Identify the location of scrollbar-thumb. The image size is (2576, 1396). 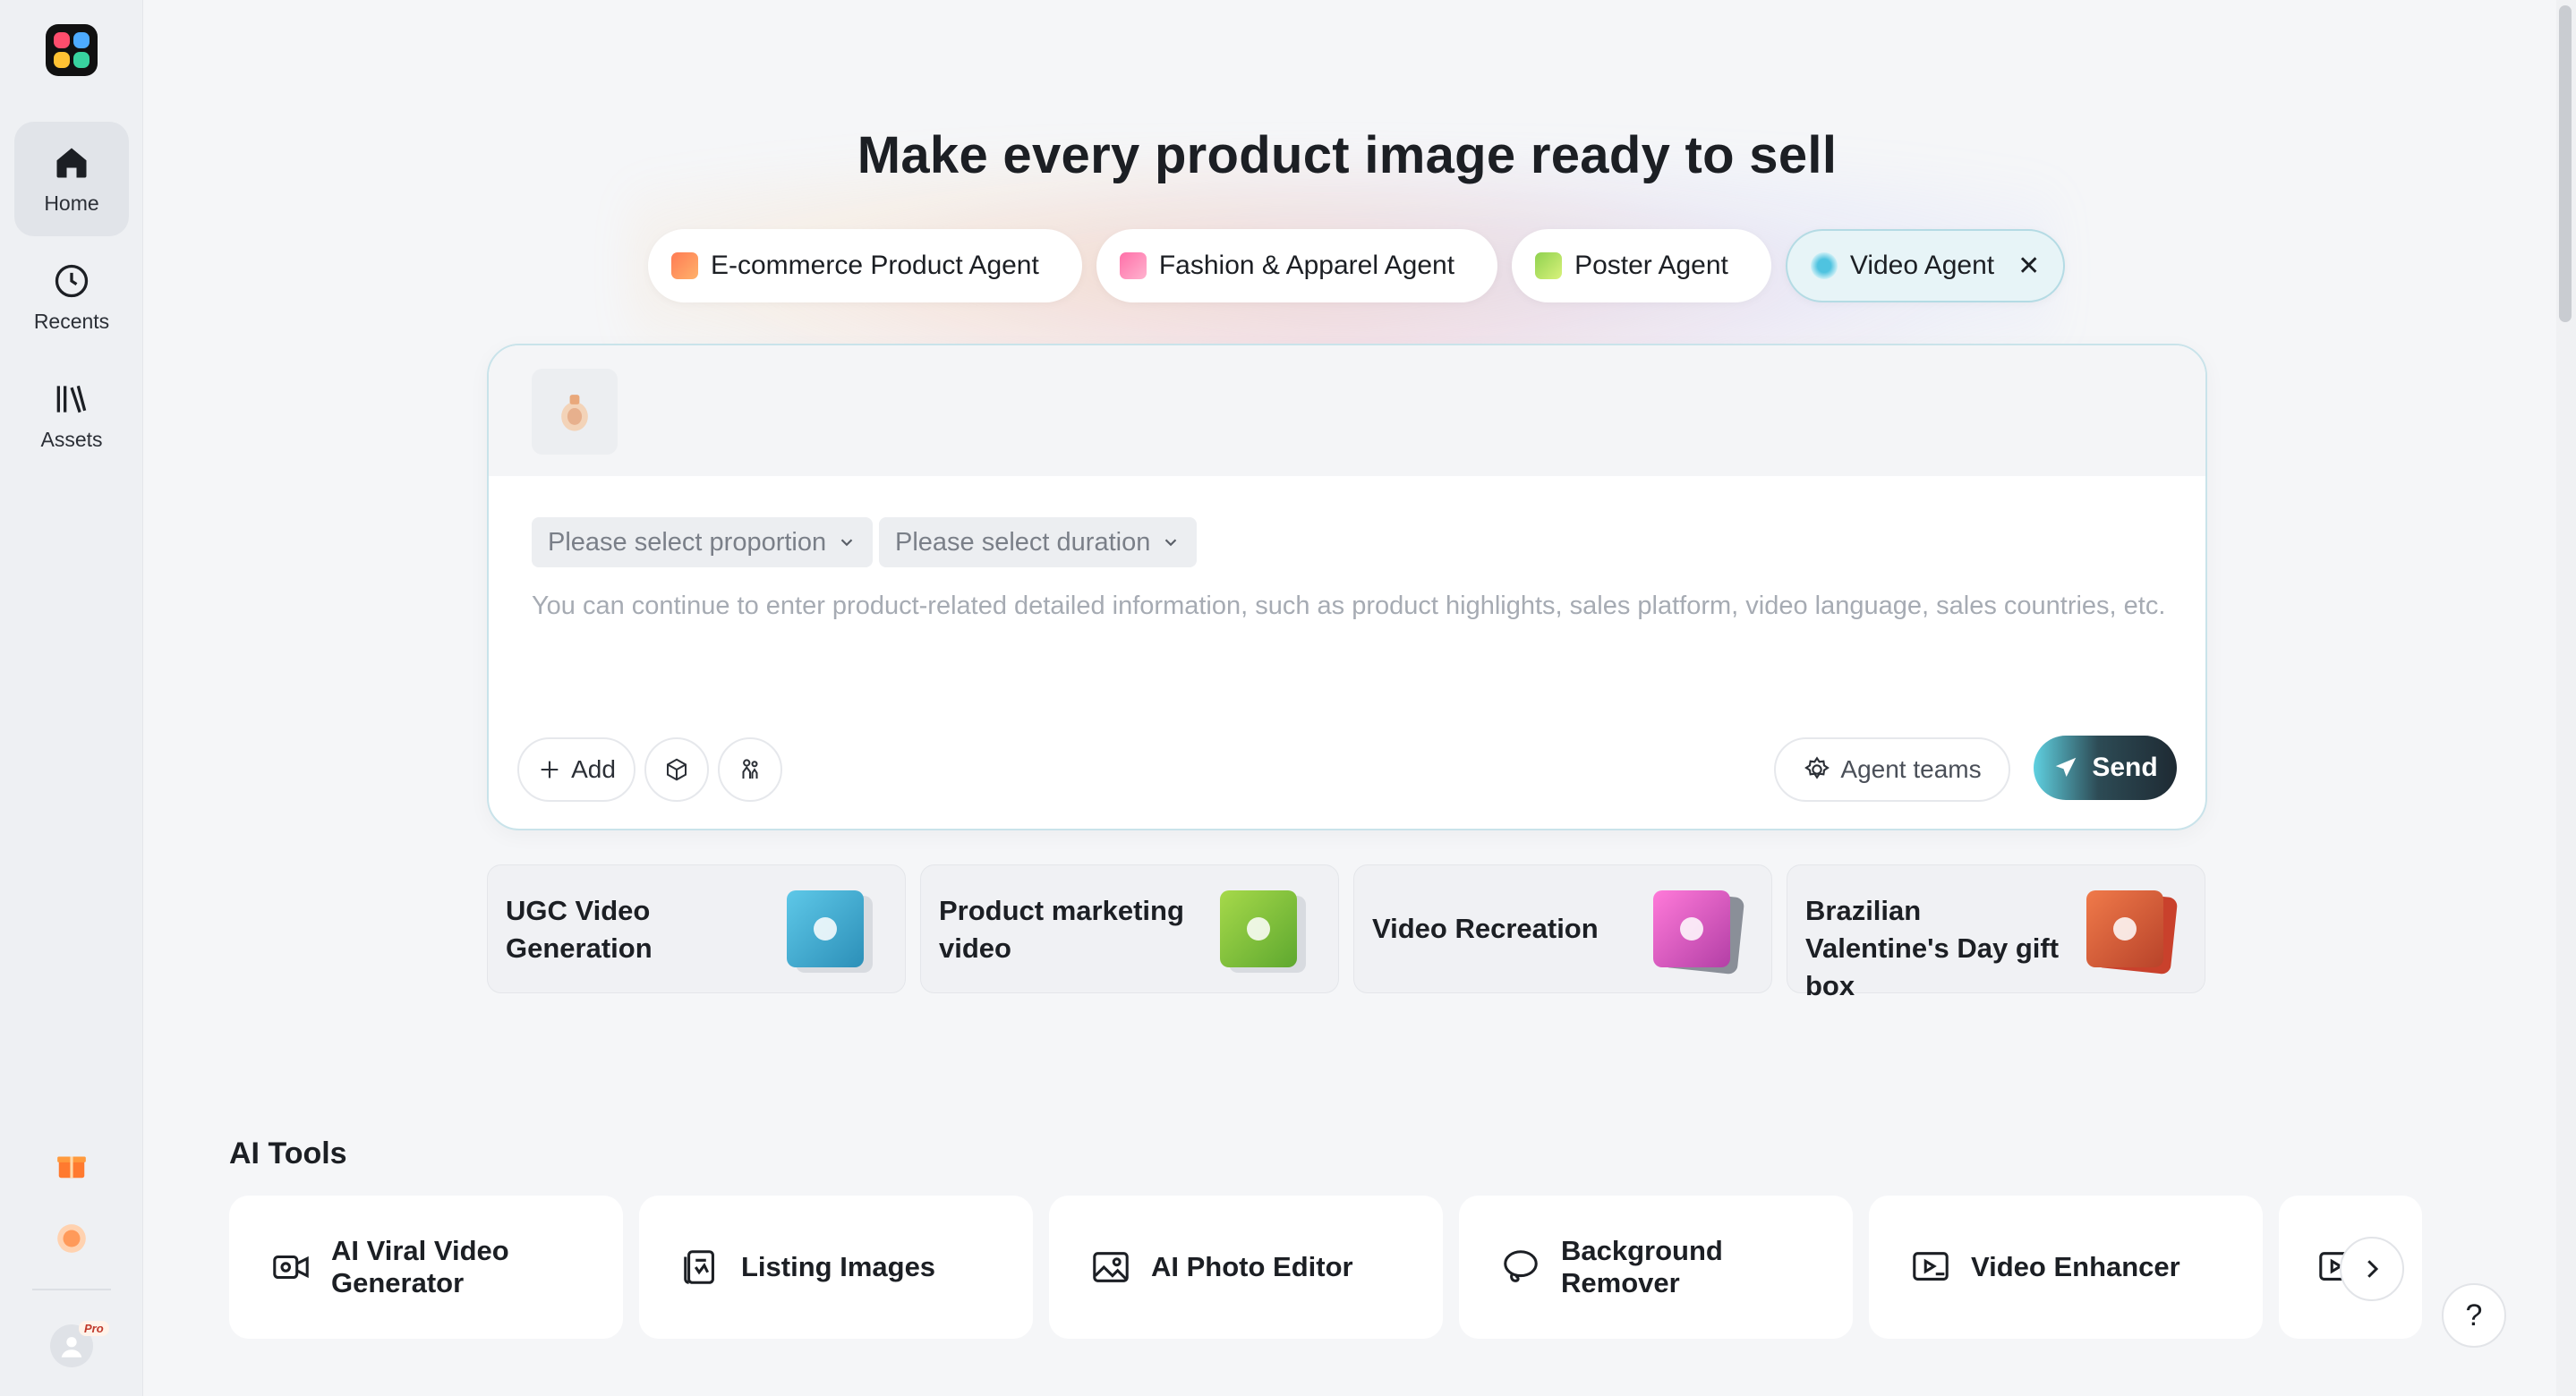
(2565, 163).